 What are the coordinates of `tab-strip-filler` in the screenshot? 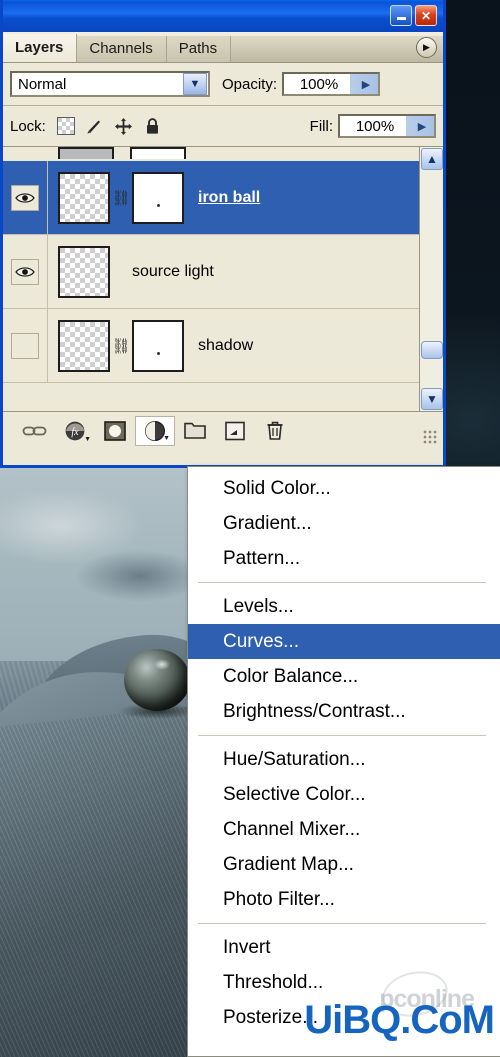 It's located at (337, 49).